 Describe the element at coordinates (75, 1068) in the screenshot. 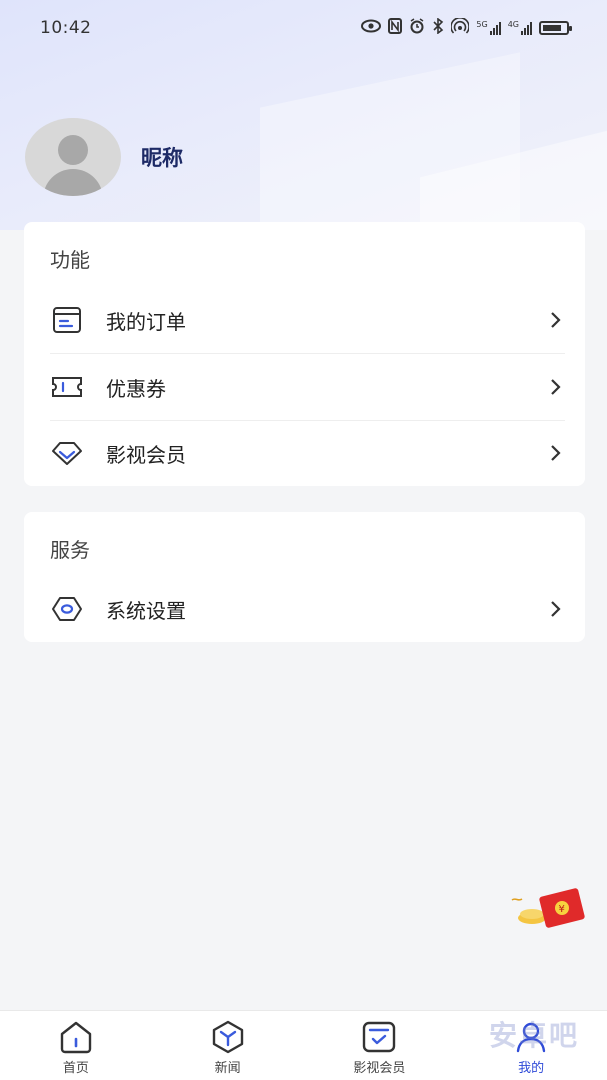

I see `tab-label: 首页` at that location.